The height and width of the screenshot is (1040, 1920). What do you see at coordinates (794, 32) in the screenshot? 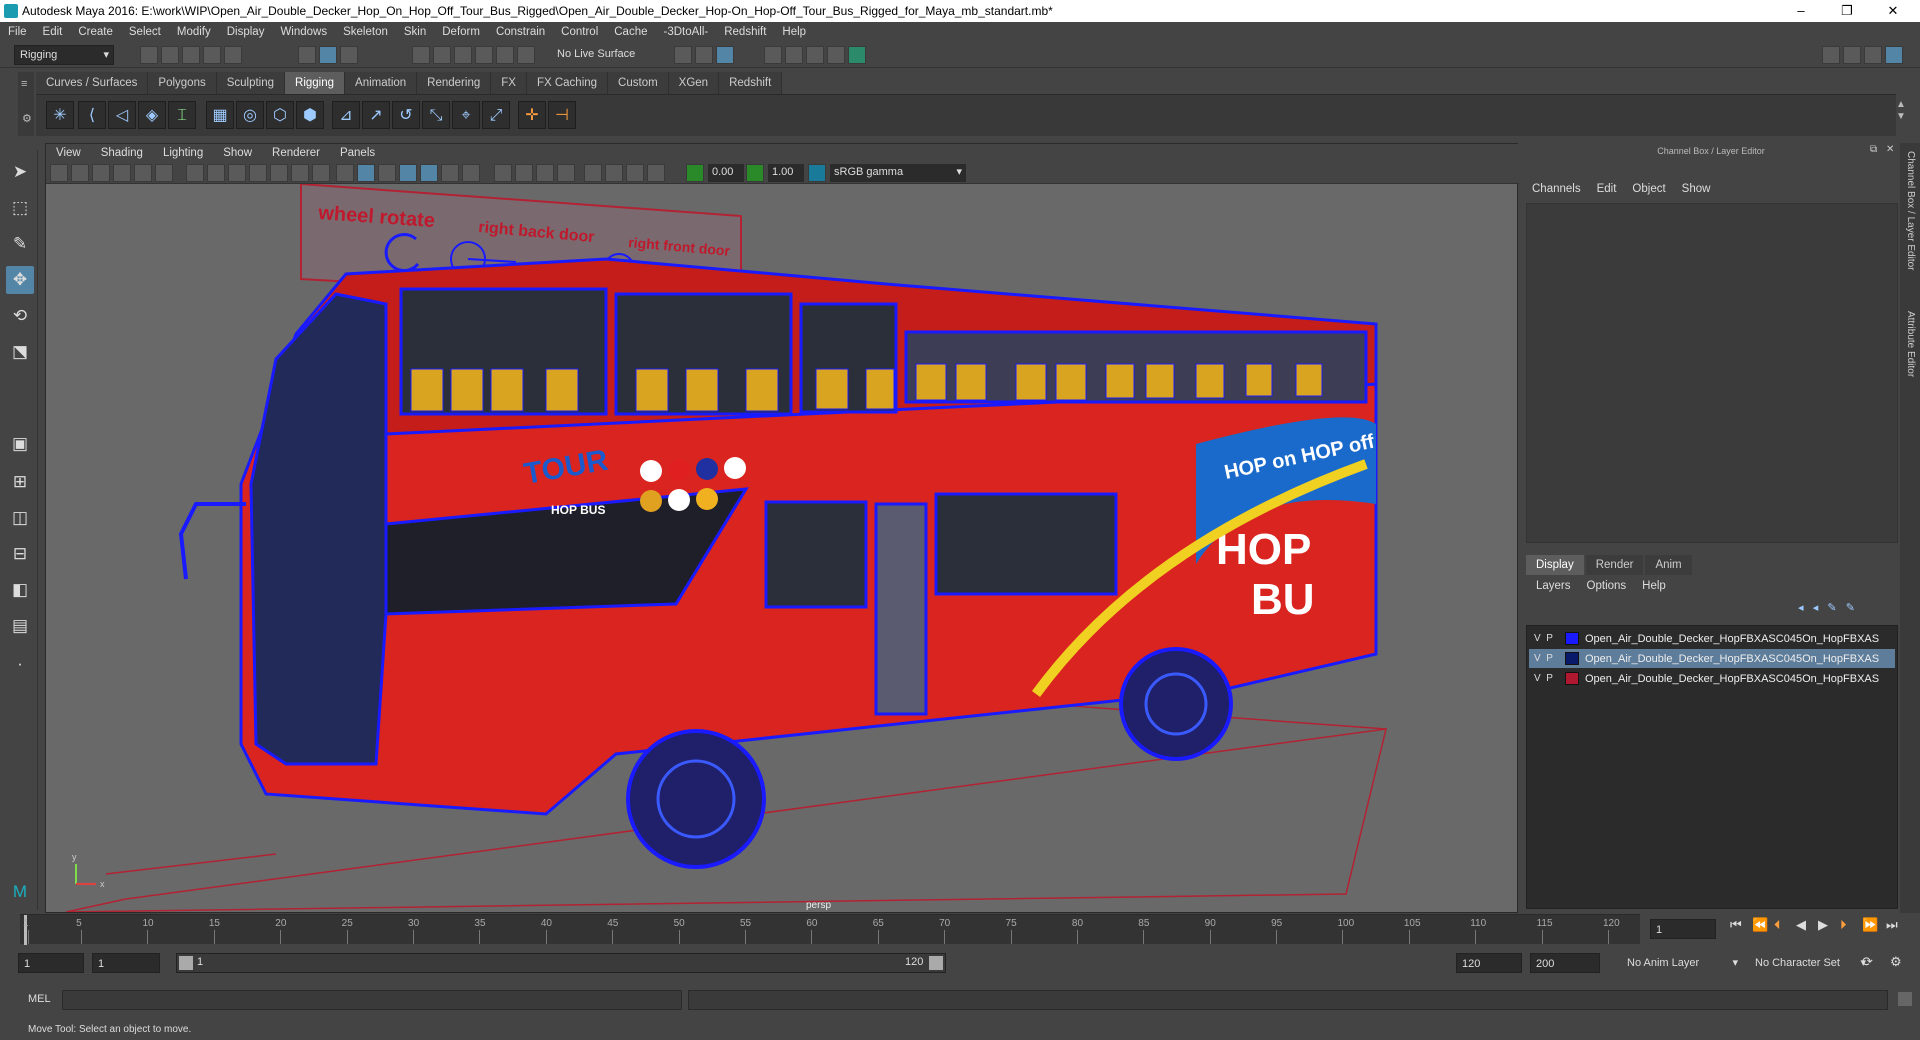
I see `menu-help: Help` at bounding box center [794, 32].